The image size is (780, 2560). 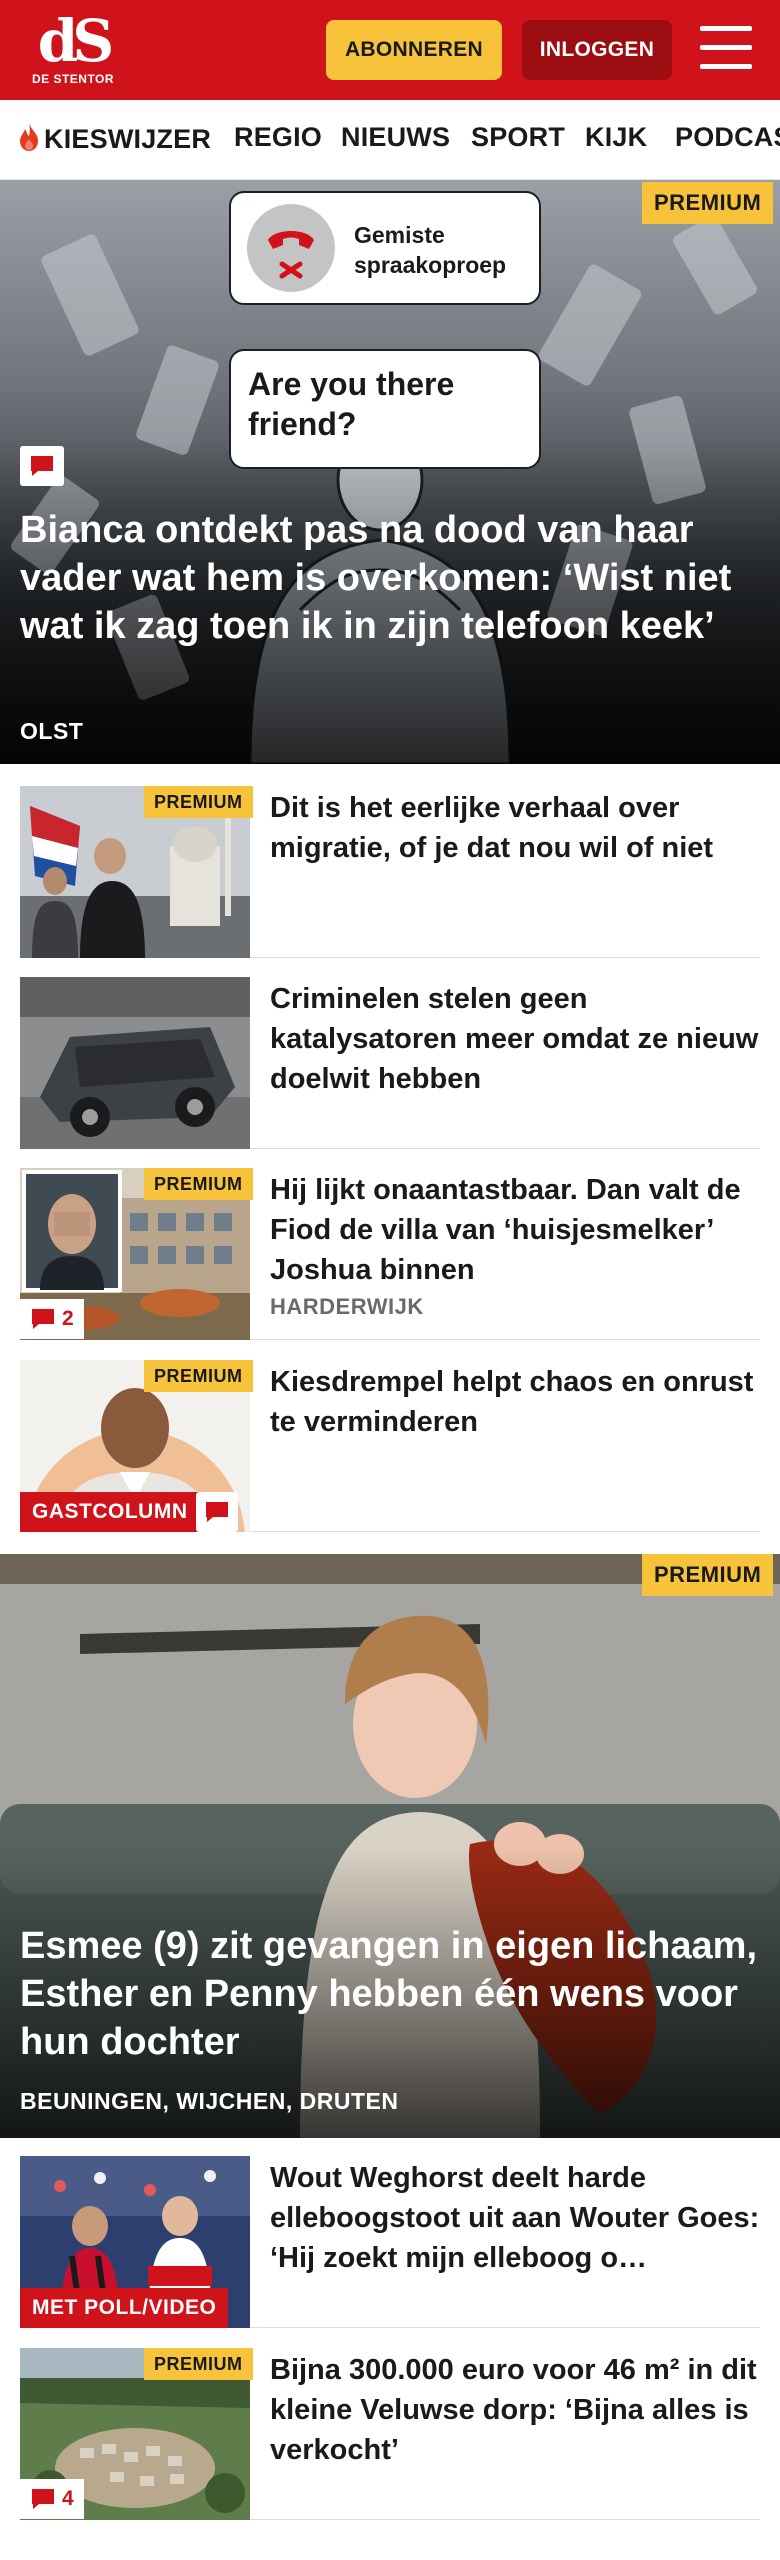 I want to click on nav-item-kieswijzer: KIESWIJZER, so click(x=113, y=138).